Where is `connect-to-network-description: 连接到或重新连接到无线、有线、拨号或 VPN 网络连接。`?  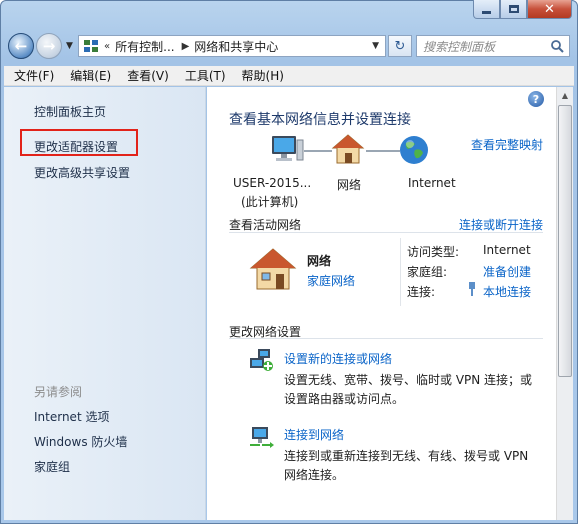 connect-to-network-description: 连接到或重新连接到无线、有线、拨号或 VPN 网络连接。 is located at coordinates (406, 465).